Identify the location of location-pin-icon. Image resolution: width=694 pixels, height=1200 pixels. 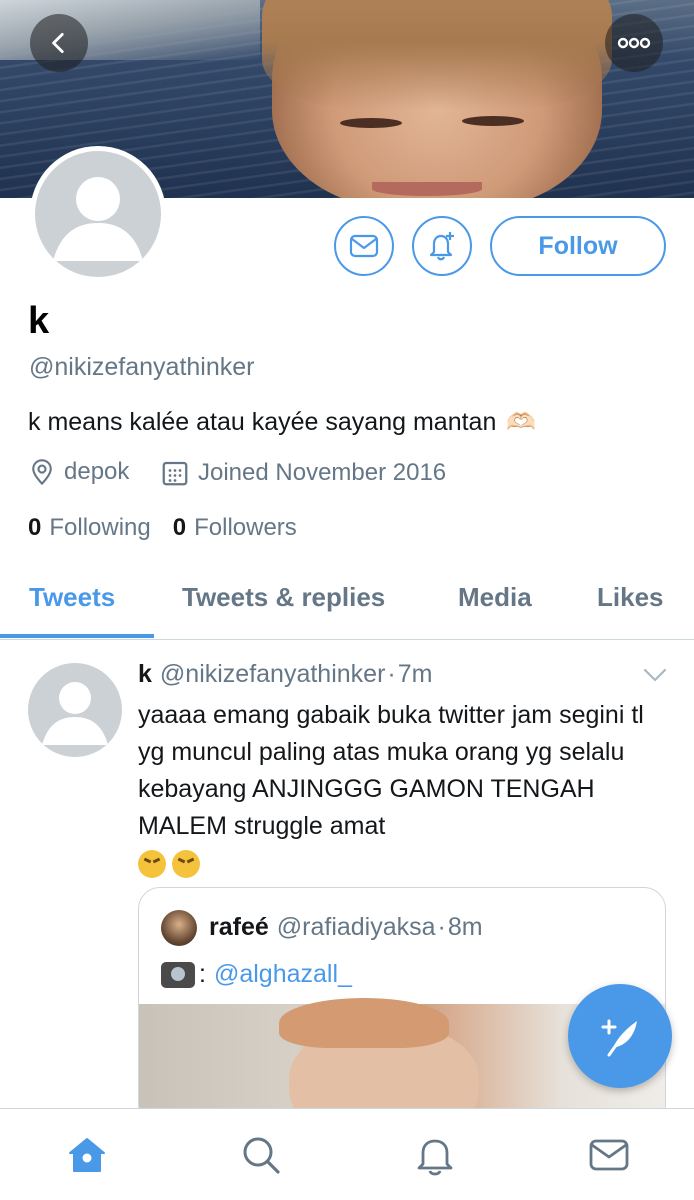
(42, 472).